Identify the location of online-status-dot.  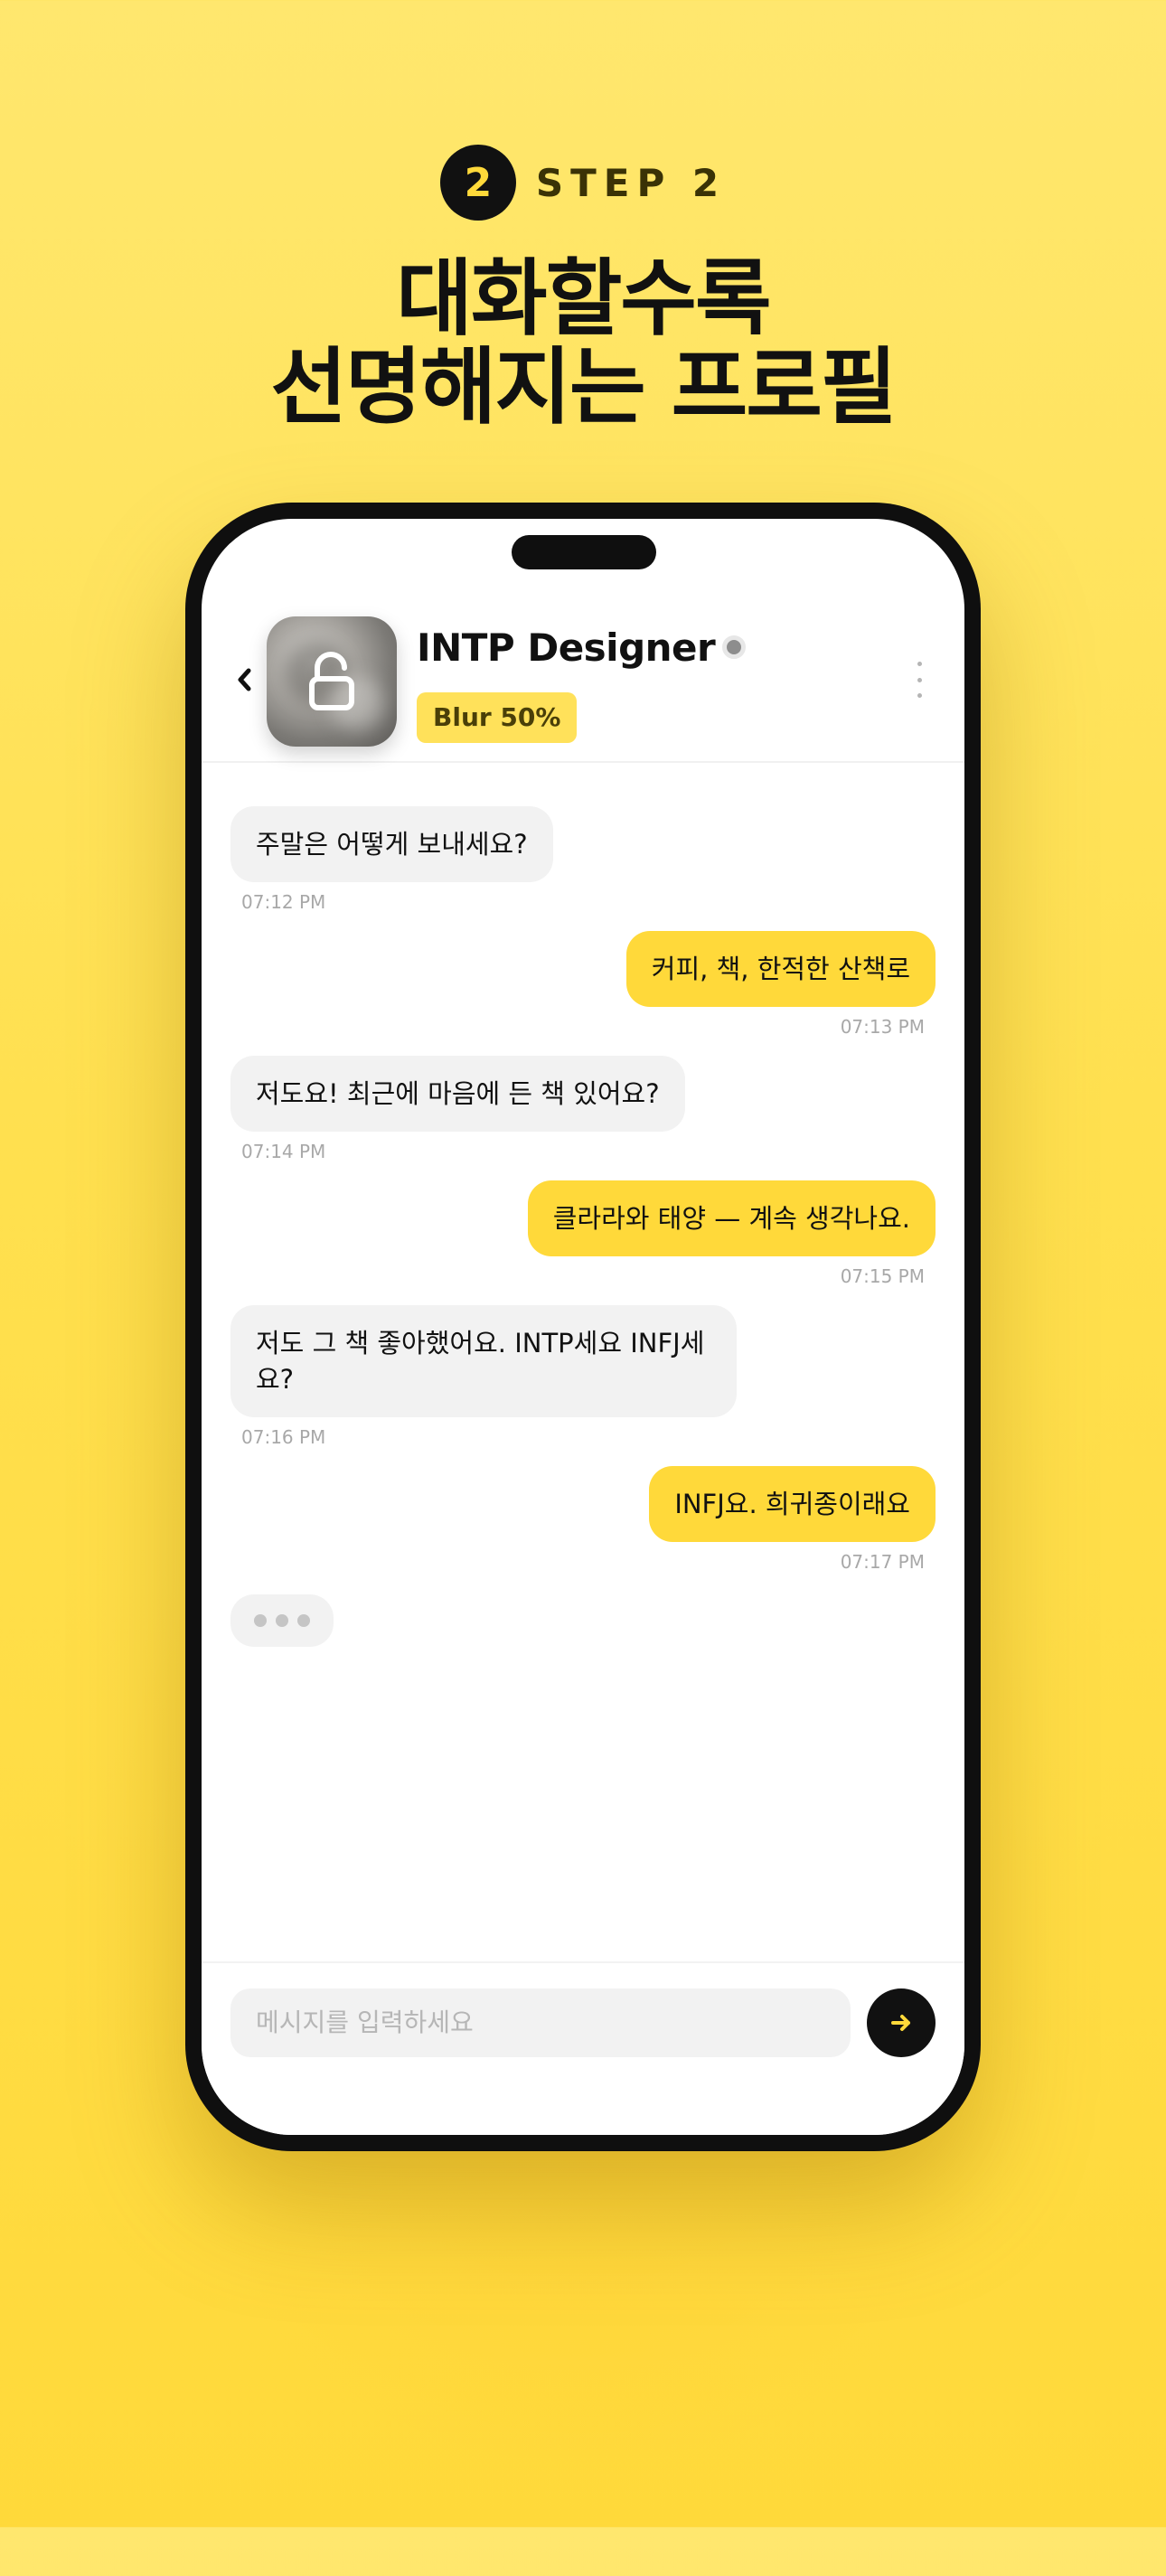
(735, 647).